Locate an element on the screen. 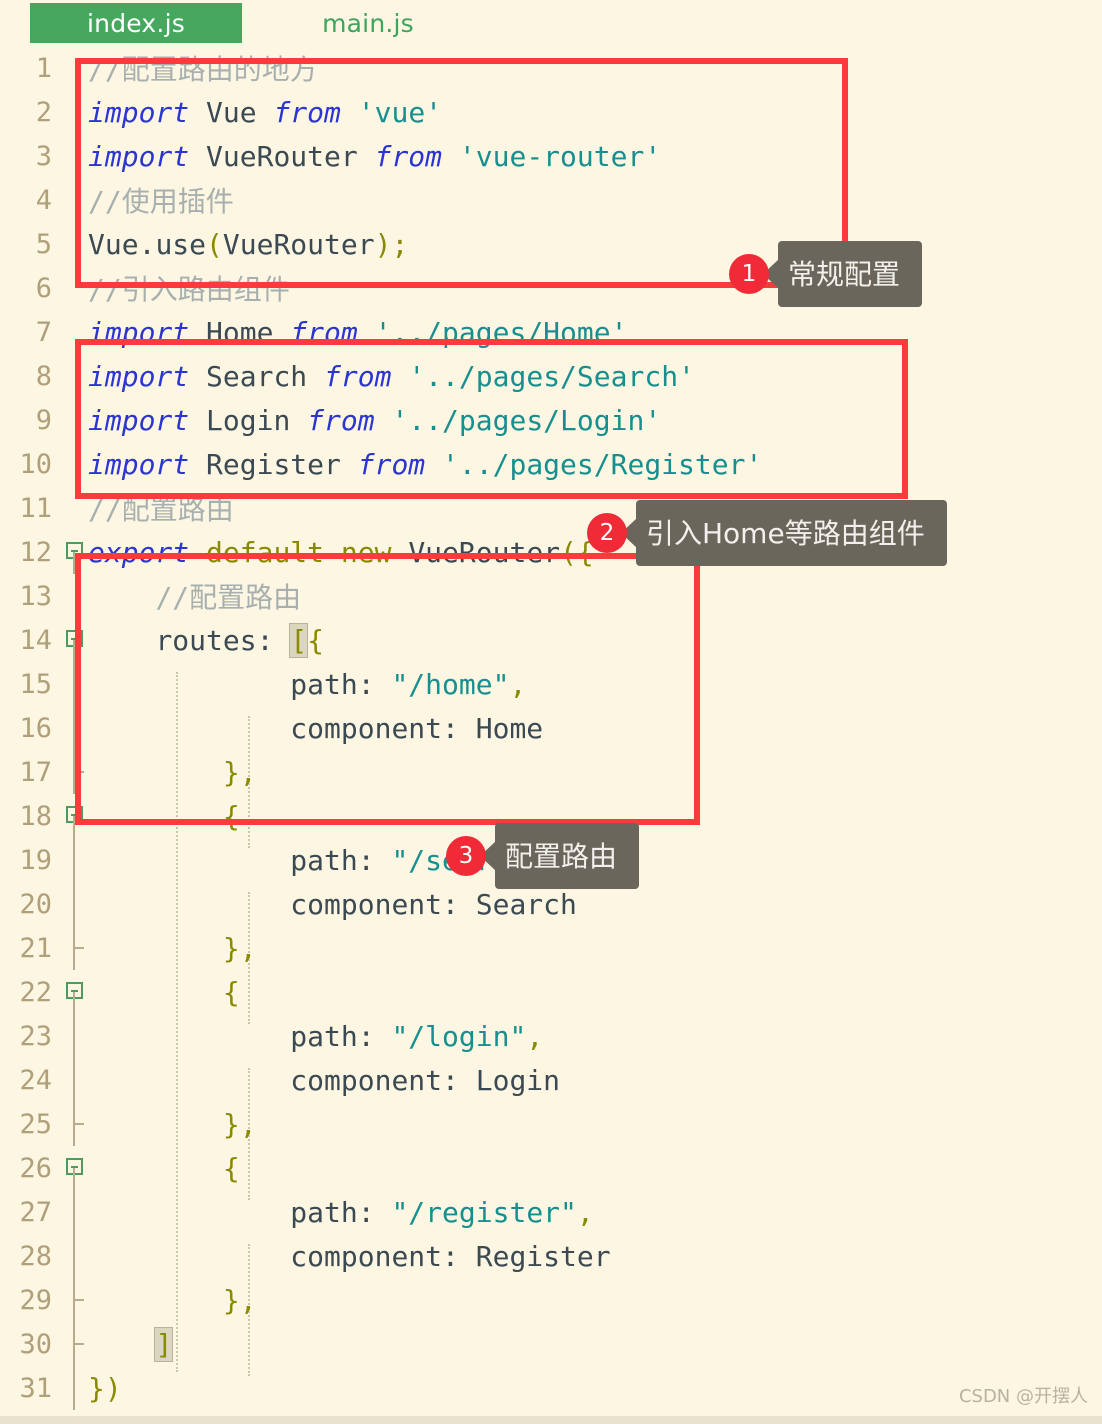 The width and height of the screenshot is (1102, 1424). code-line: 6 //引入路由组件 is located at coordinates (551, 288).